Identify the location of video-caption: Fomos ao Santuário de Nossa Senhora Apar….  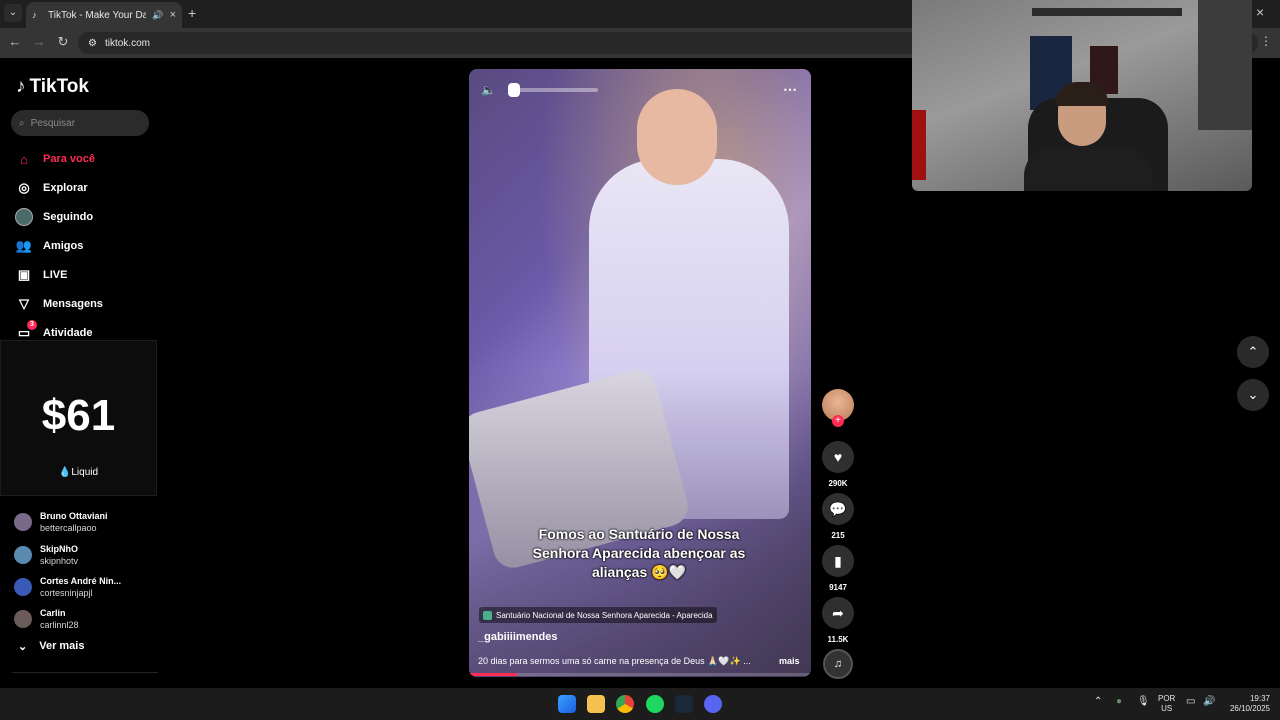
(639, 553).